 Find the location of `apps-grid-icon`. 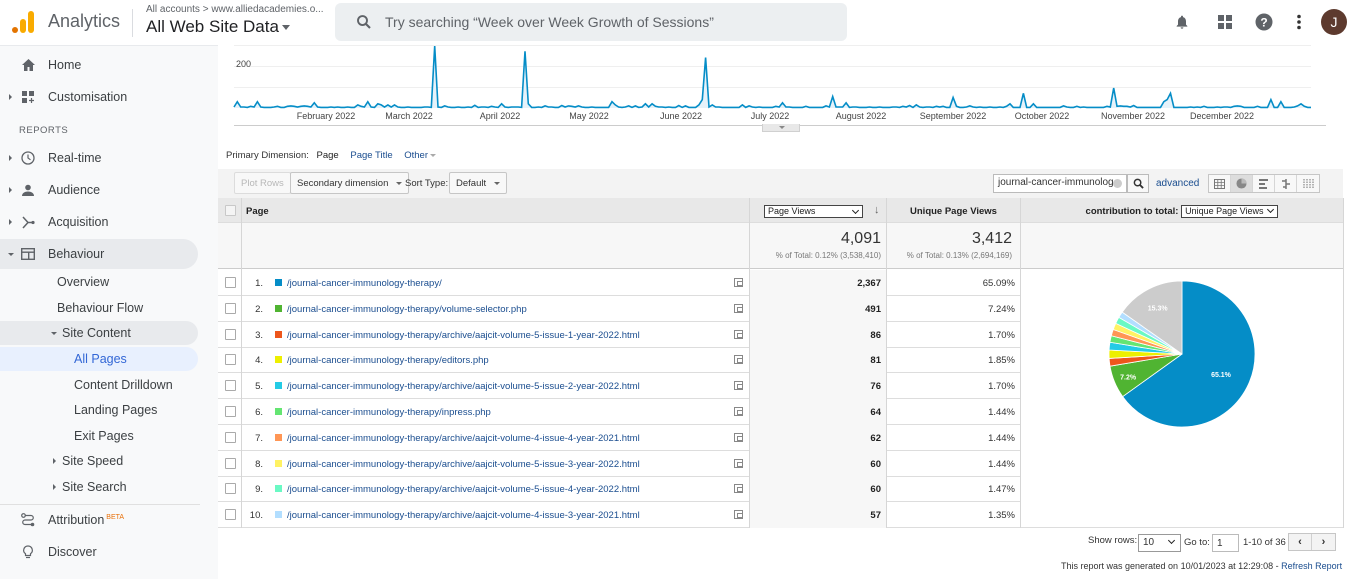

apps-grid-icon is located at coordinates (1225, 22).